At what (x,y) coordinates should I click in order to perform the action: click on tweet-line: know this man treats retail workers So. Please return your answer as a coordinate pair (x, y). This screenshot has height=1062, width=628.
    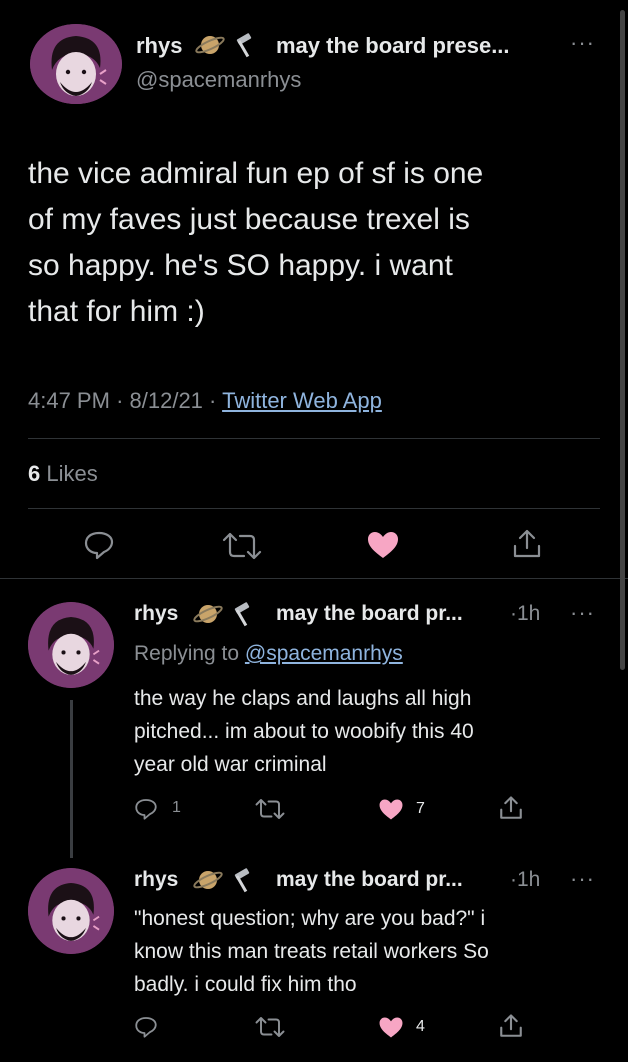
    Looking at the image, I should click on (311, 951).